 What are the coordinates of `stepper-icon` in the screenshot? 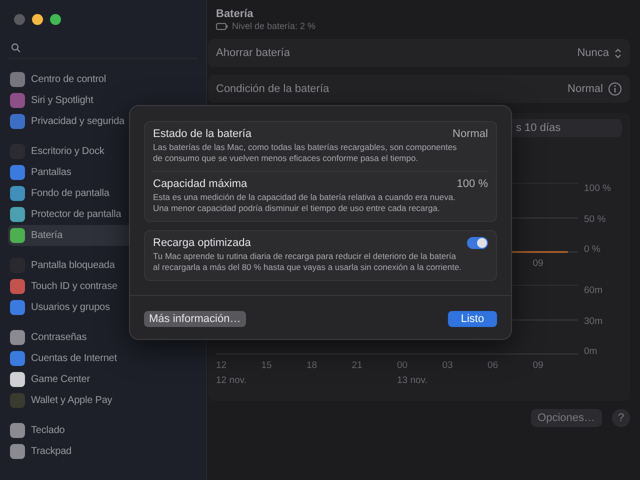 It's located at (618, 53).